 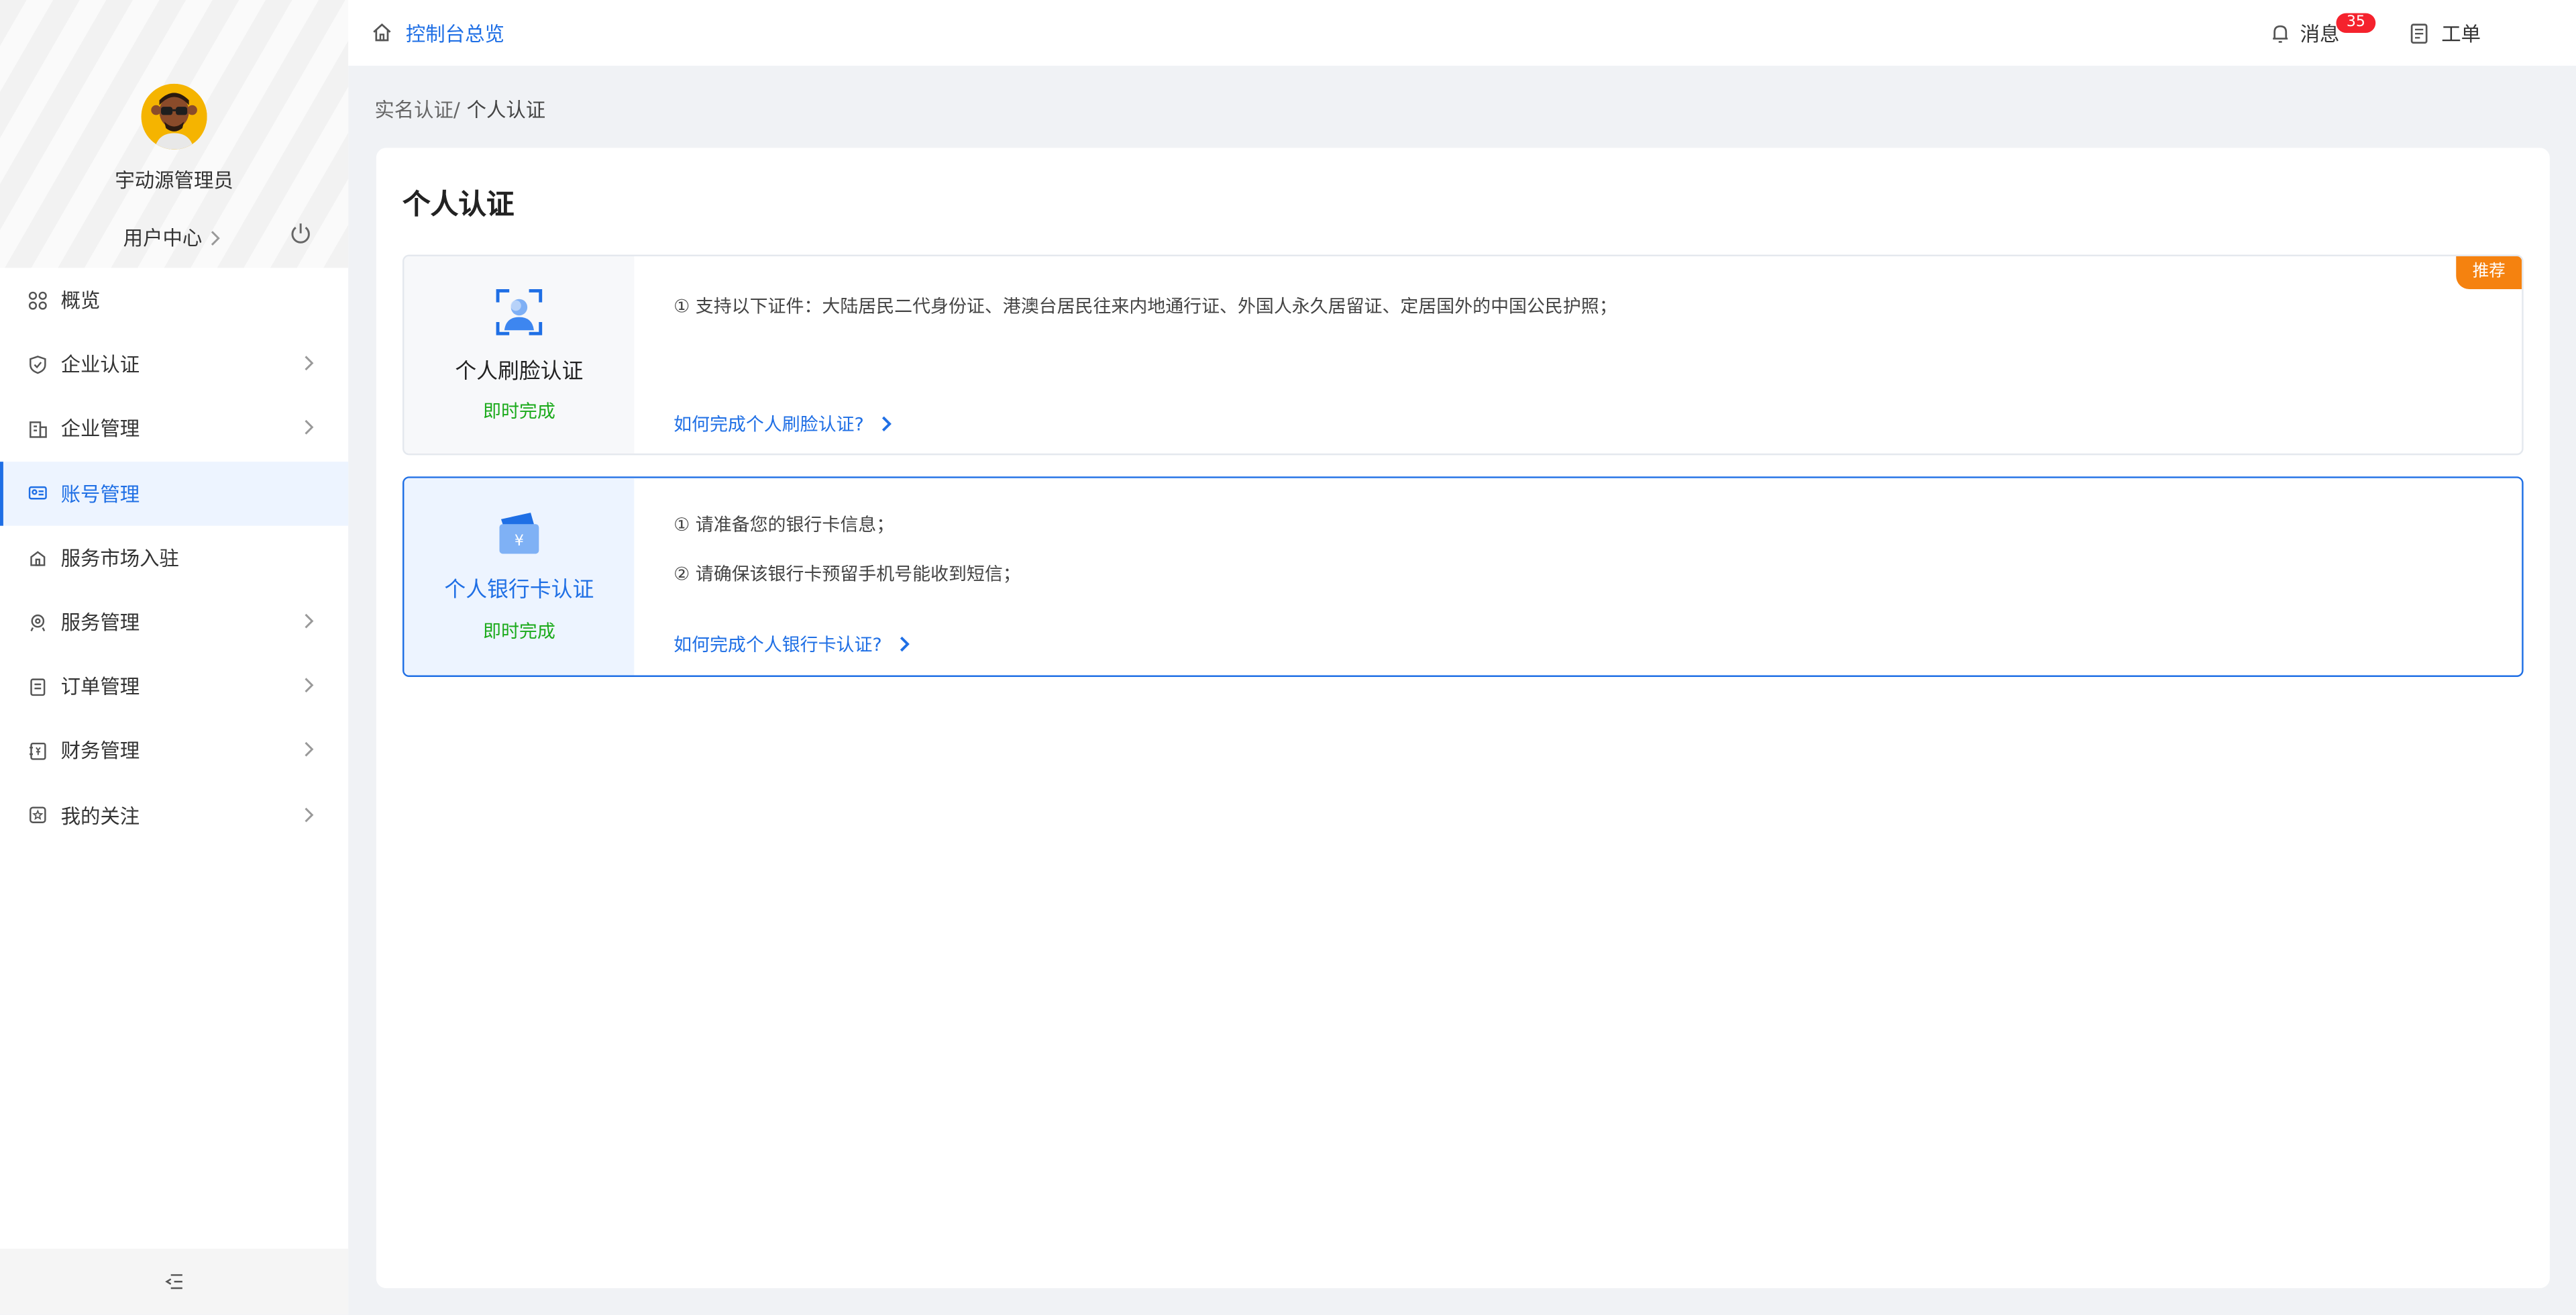 What do you see at coordinates (174, 815) in the screenshot?
I see `sidebar-item-my-follows: 我的关注` at bounding box center [174, 815].